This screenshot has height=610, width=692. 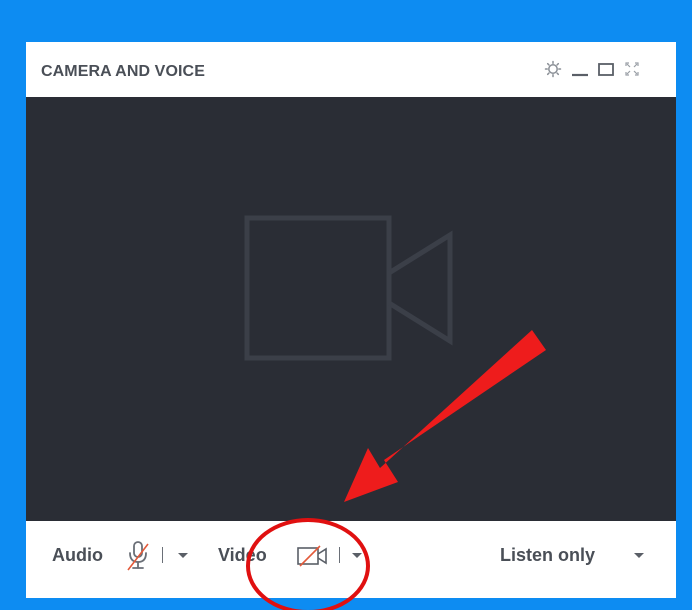 What do you see at coordinates (242, 555) in the screenshot?
I see `video-label: Video` at bounding box center [242, 555].